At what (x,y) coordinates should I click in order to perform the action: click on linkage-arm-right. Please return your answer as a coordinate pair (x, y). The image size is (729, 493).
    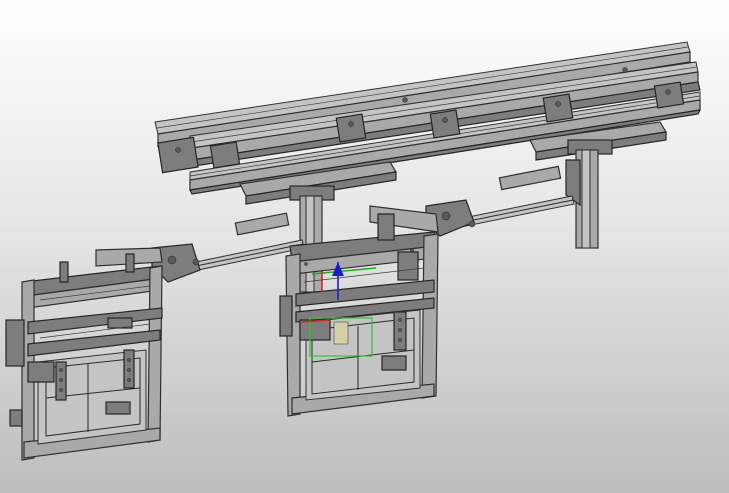
    Looking at the image, I should click on (500, 201).